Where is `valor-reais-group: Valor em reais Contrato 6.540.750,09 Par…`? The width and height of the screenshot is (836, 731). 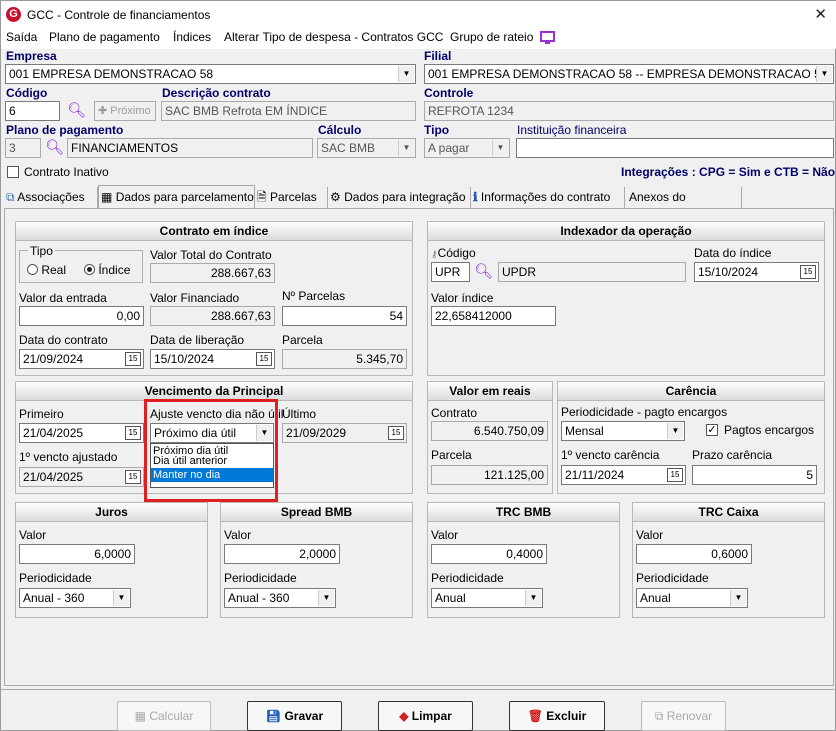
valor-reais-group: Valor em reais Contrato 6.540.750,09 Par… is located at coordinates (490, 437).